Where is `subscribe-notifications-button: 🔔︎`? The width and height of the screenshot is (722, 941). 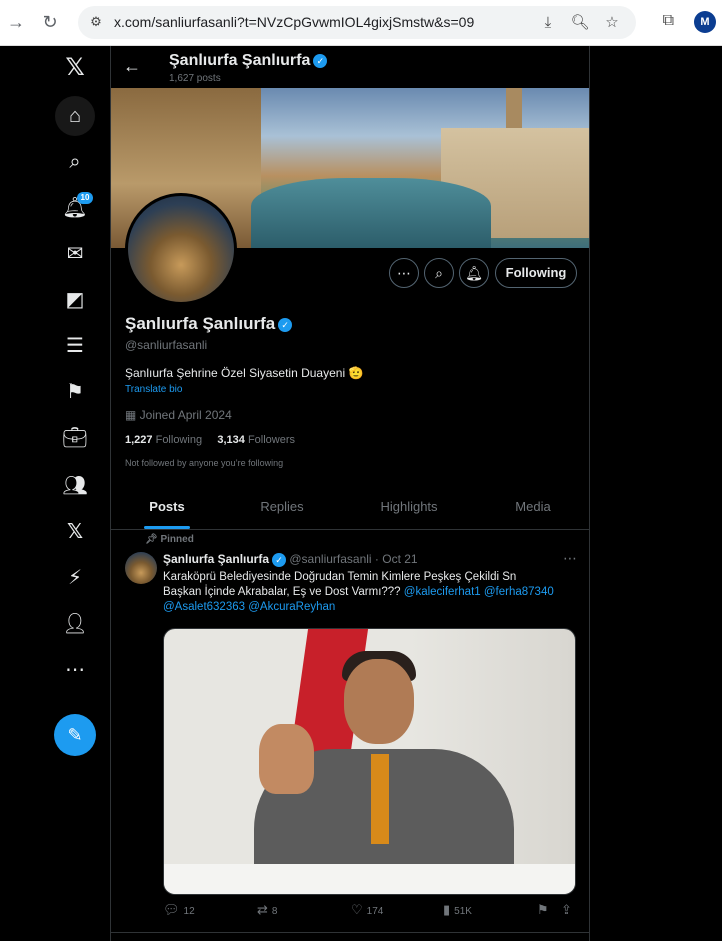
subscribe-notifications-button: 🔔︎ is located at coordinates (474, 273).